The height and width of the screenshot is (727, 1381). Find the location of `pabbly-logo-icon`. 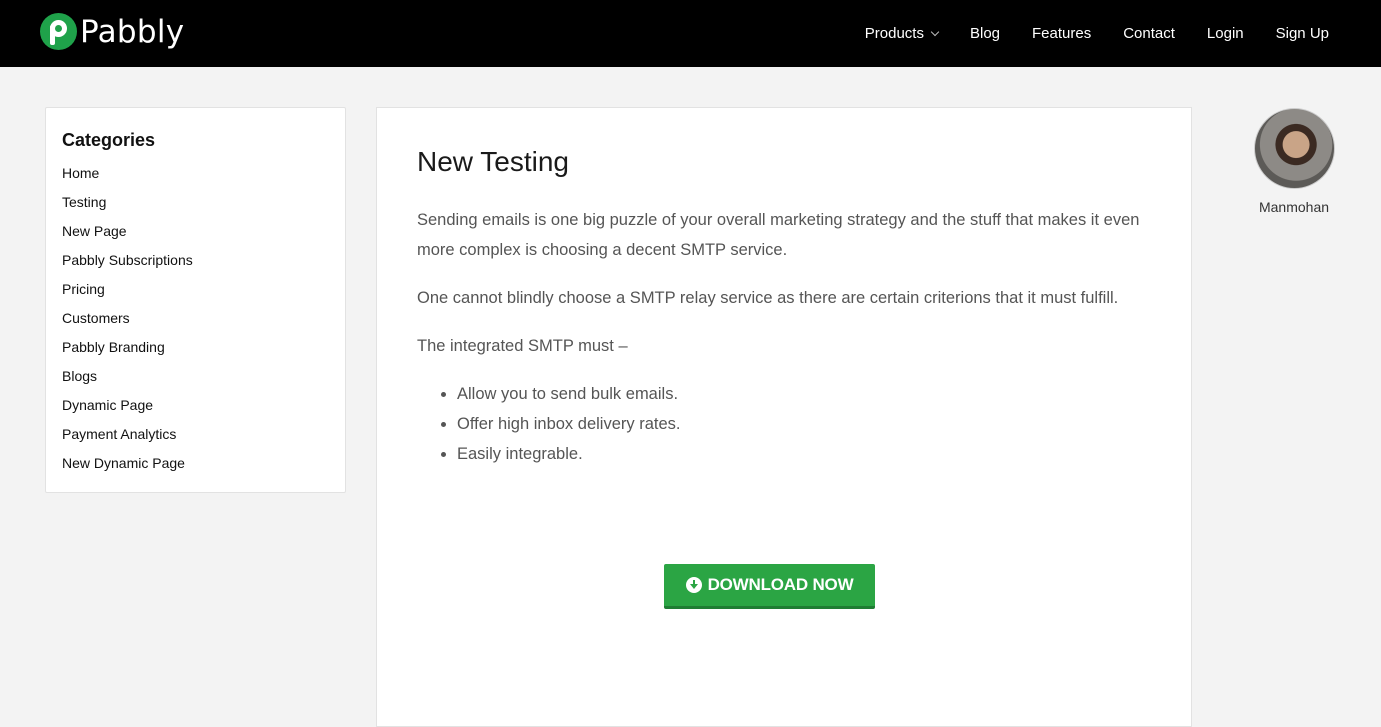

pabbly-logo-icon is located at coordinates (58, 31).